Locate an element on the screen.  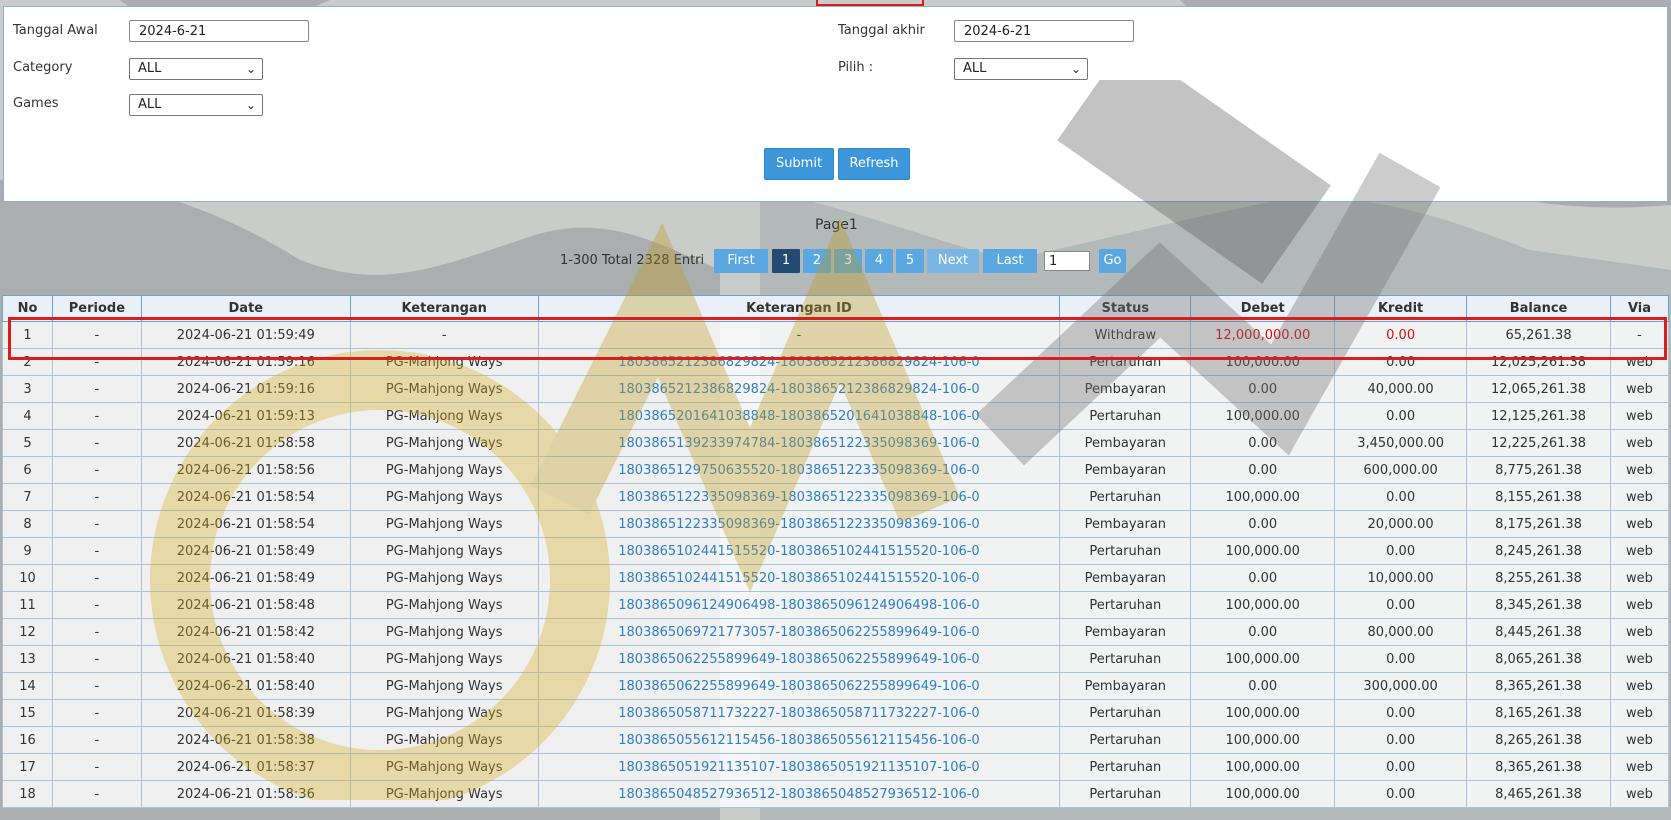
table-cell: 11 is located at coordinates (27, 605).